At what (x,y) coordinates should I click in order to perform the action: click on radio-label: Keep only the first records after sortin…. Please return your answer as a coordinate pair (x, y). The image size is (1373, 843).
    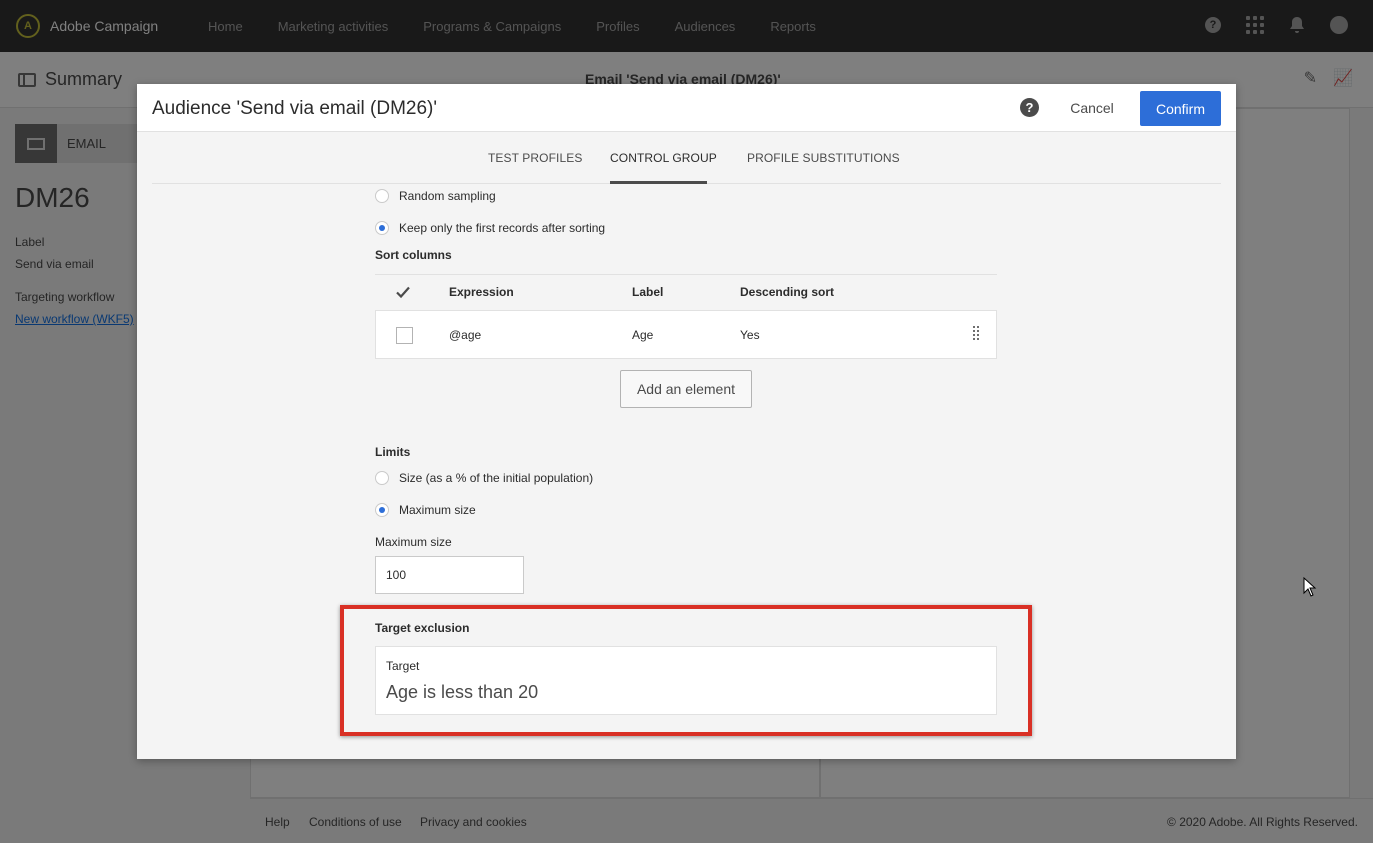
    Looking at the image, I should click on (502, 228).